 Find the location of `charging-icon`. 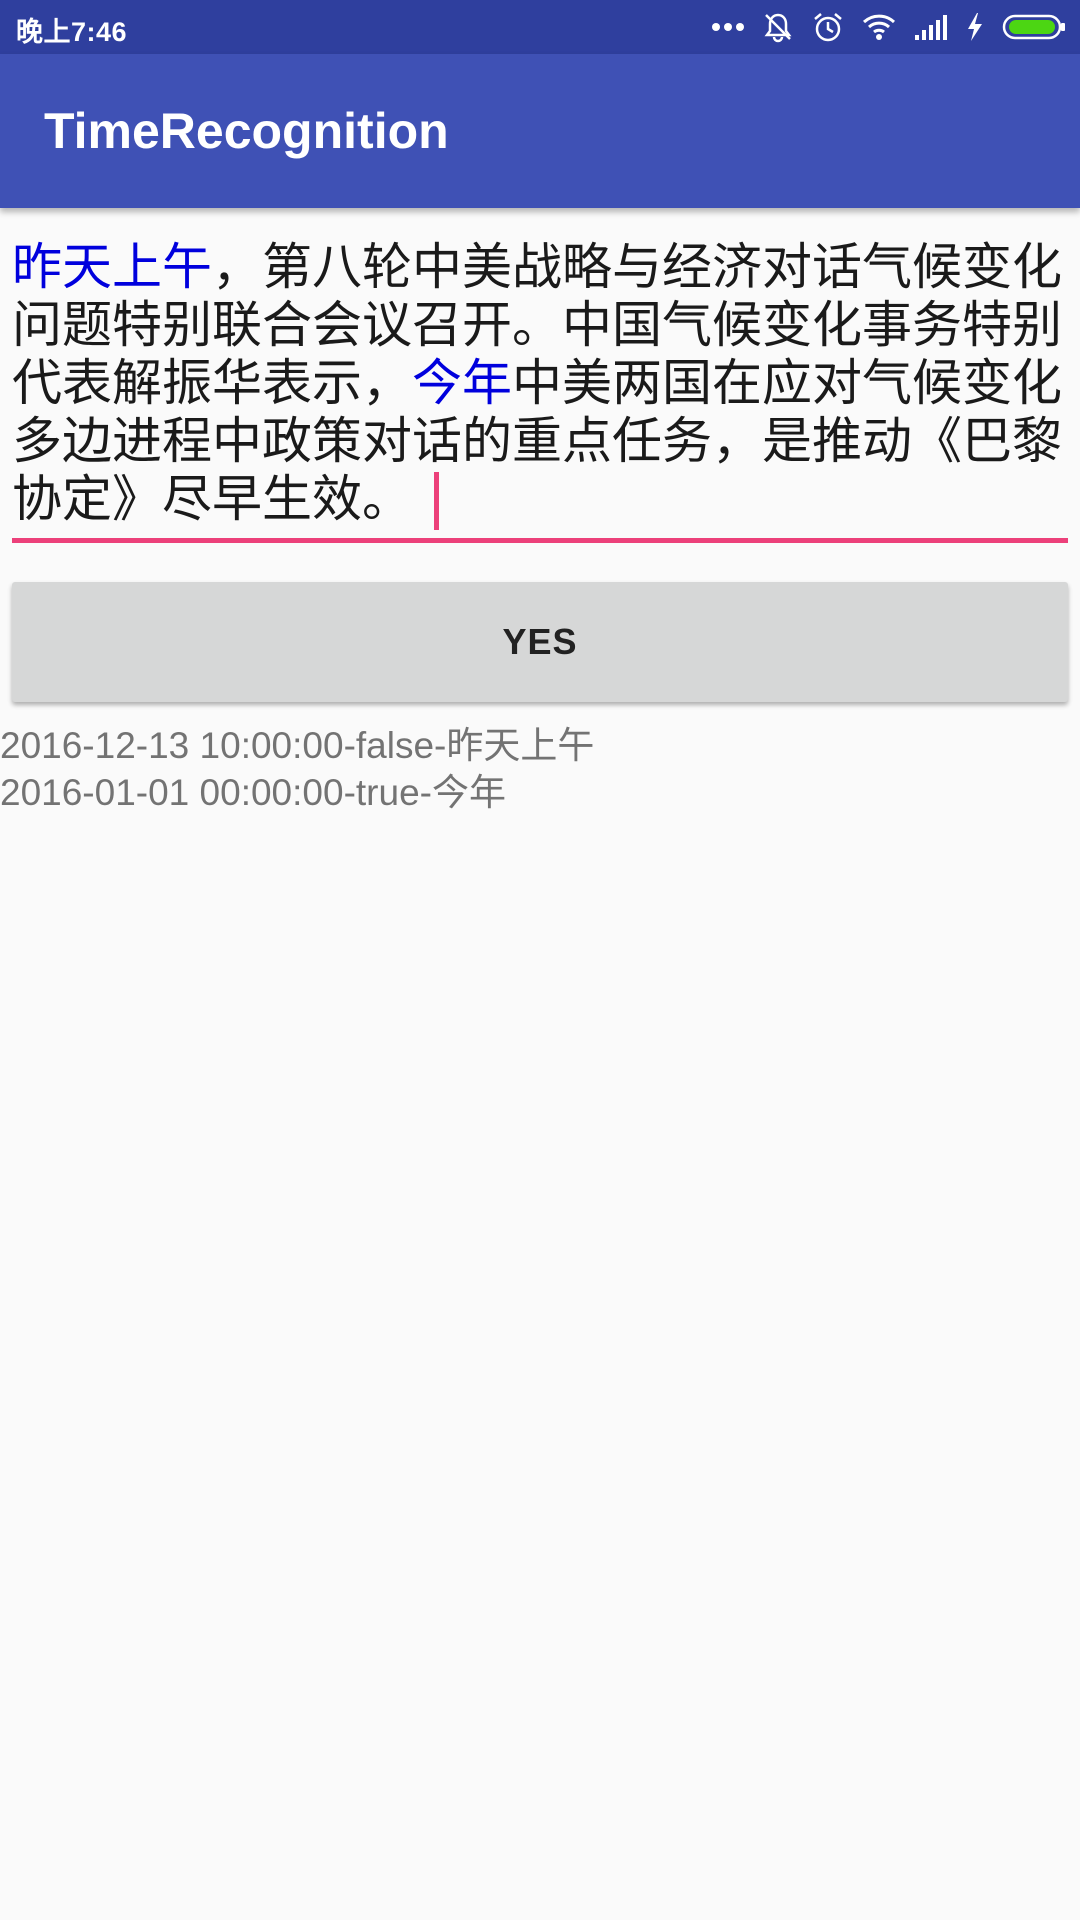

charging-icon is located at coordinates (975, 27).